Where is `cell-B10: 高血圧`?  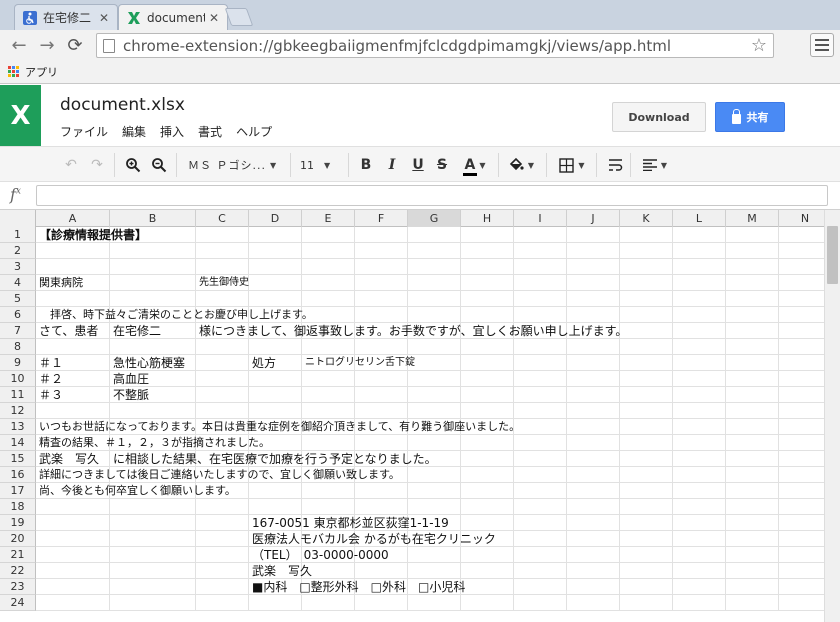
cell-B10: 高血圧 is located at coordinates (131, 379).